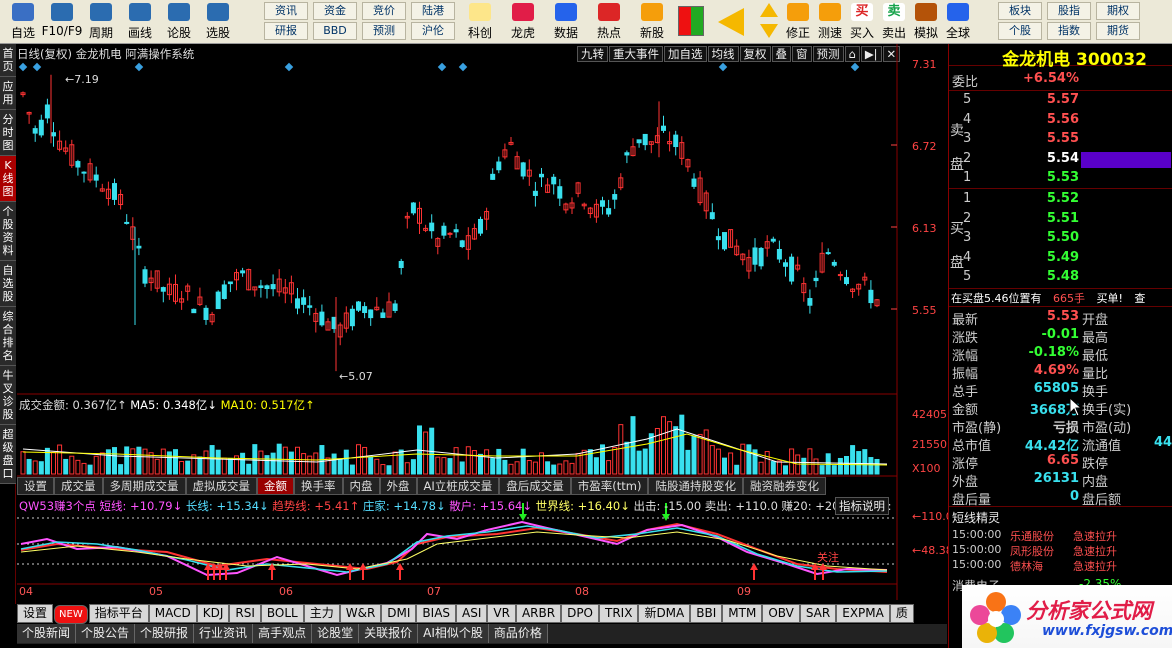 The height and width of the screenshot is (648, 1172). Describe the element at coordinates (8, 133) in the screenshot. I see `left-tab-2: 分时图` at that location.